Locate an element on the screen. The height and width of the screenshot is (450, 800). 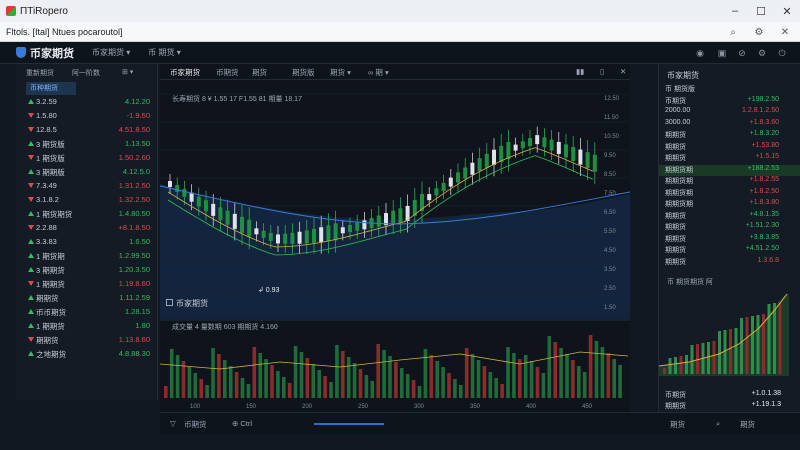
watchlist-row: 1 期货期 1.2.99.50 is located at coordinates (87, 257).